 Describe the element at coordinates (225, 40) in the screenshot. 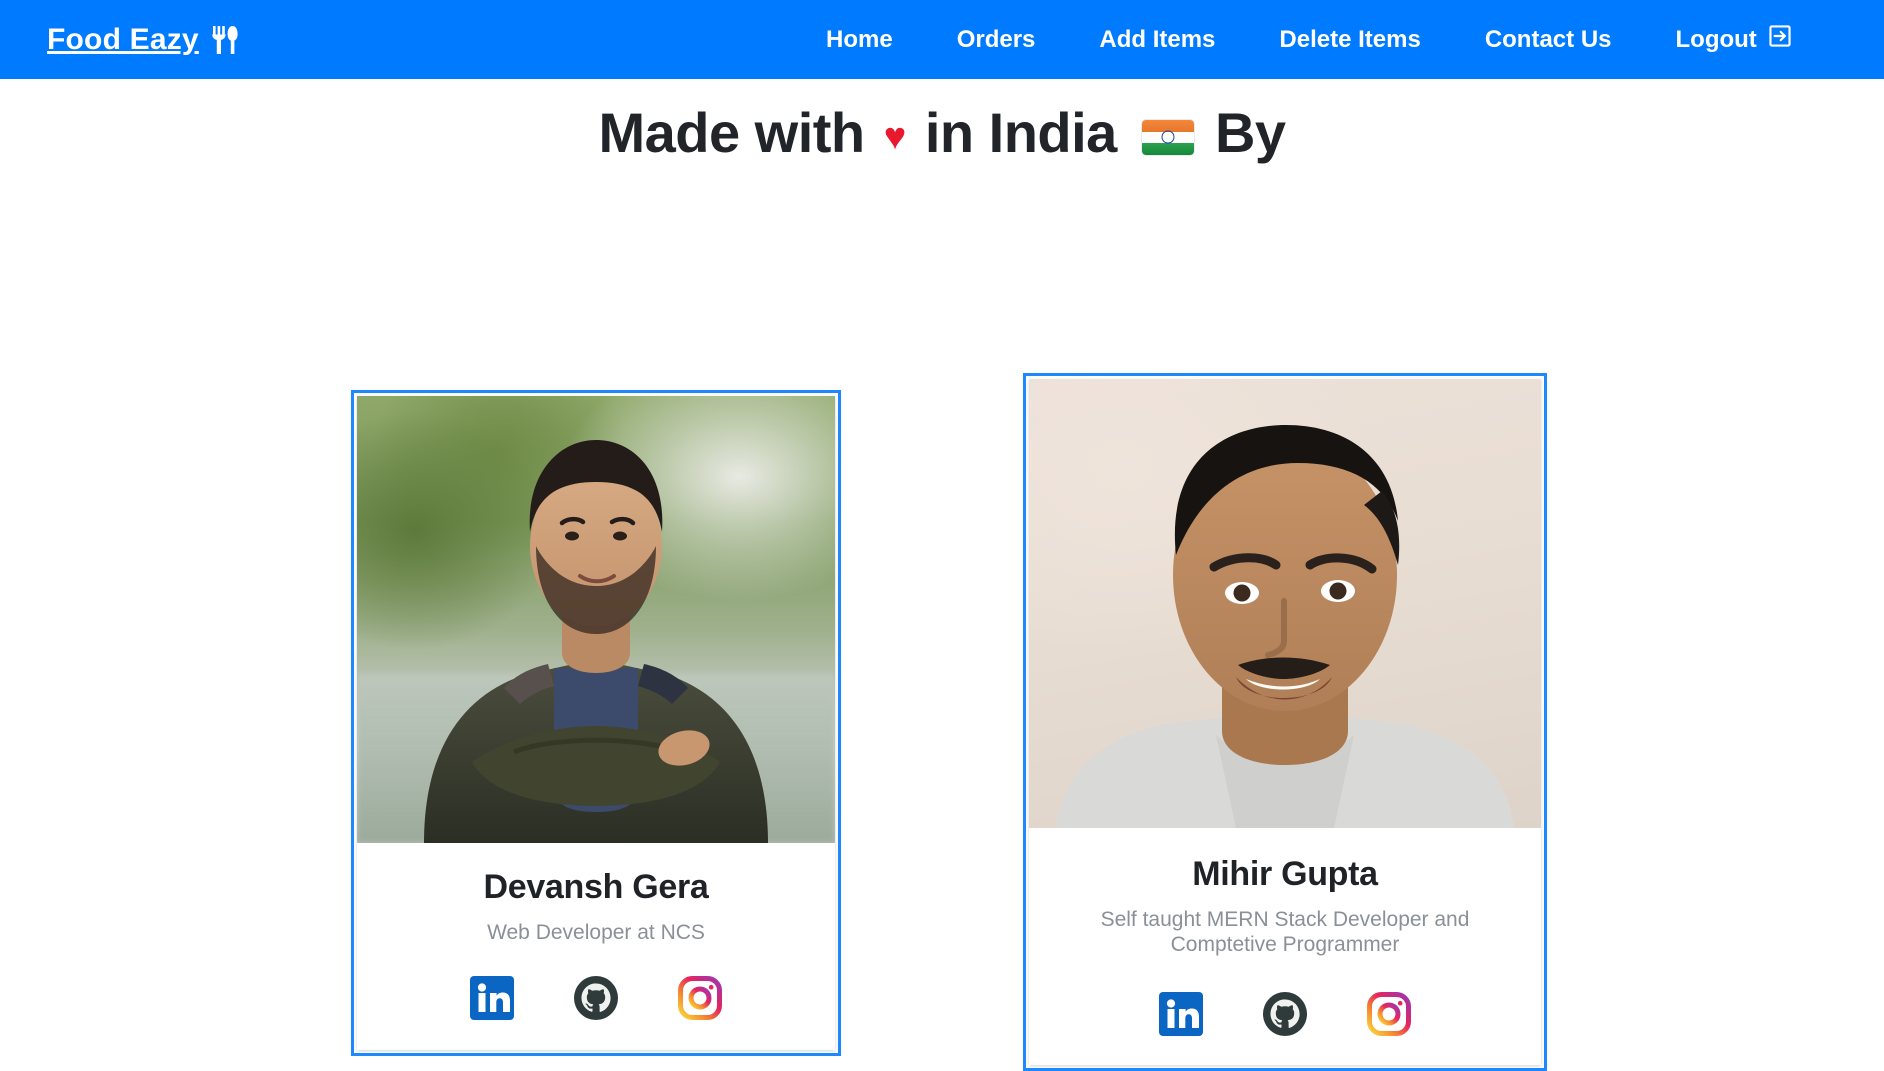

I see `fork-and-knife-icon` at that location.